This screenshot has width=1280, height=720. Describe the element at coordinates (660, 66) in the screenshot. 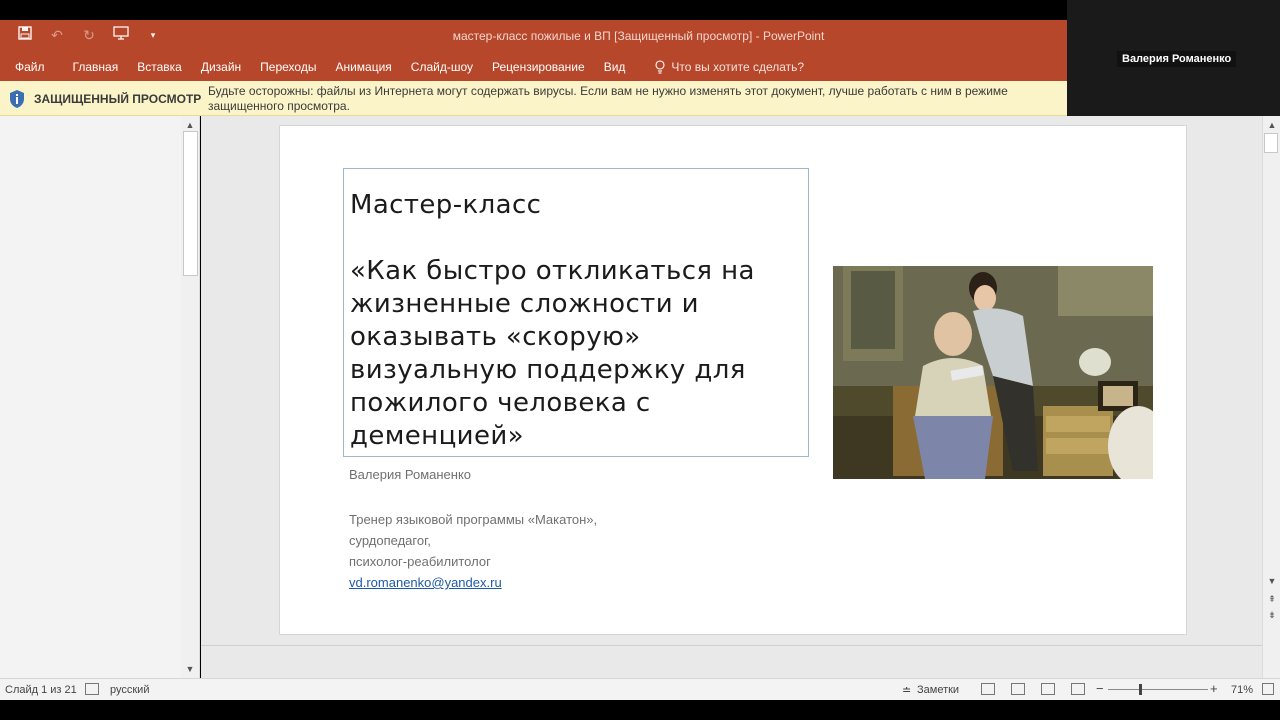

I see `lightbulb-icon` at that location.